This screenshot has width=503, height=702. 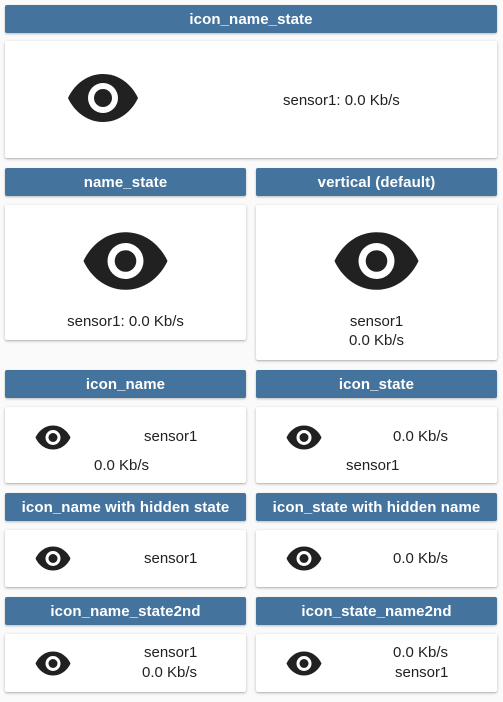 I want to click on card-header-icon-name: icon_name, so click(x=125, y=384).